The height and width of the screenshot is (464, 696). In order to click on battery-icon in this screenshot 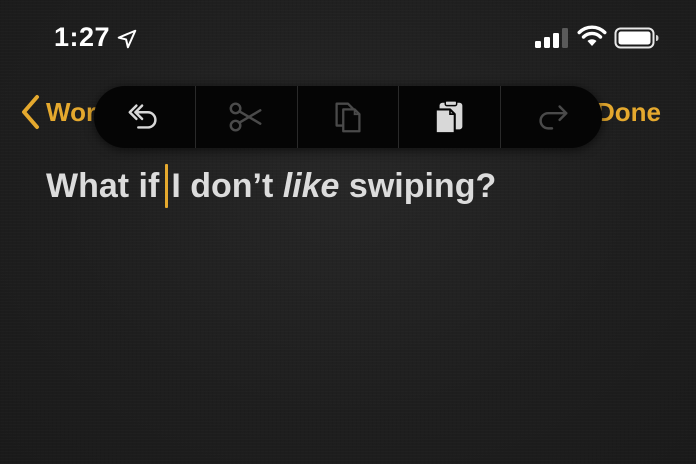, I will do `click(636, 38)`.